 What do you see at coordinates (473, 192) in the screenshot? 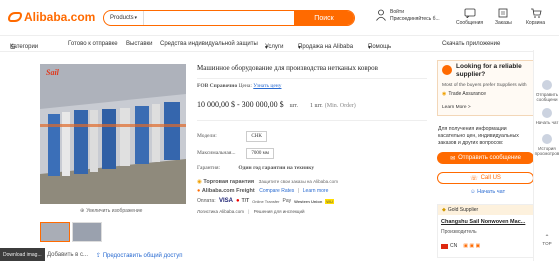
I see `chat-icon: ☺` at bounding box center [473, 192].